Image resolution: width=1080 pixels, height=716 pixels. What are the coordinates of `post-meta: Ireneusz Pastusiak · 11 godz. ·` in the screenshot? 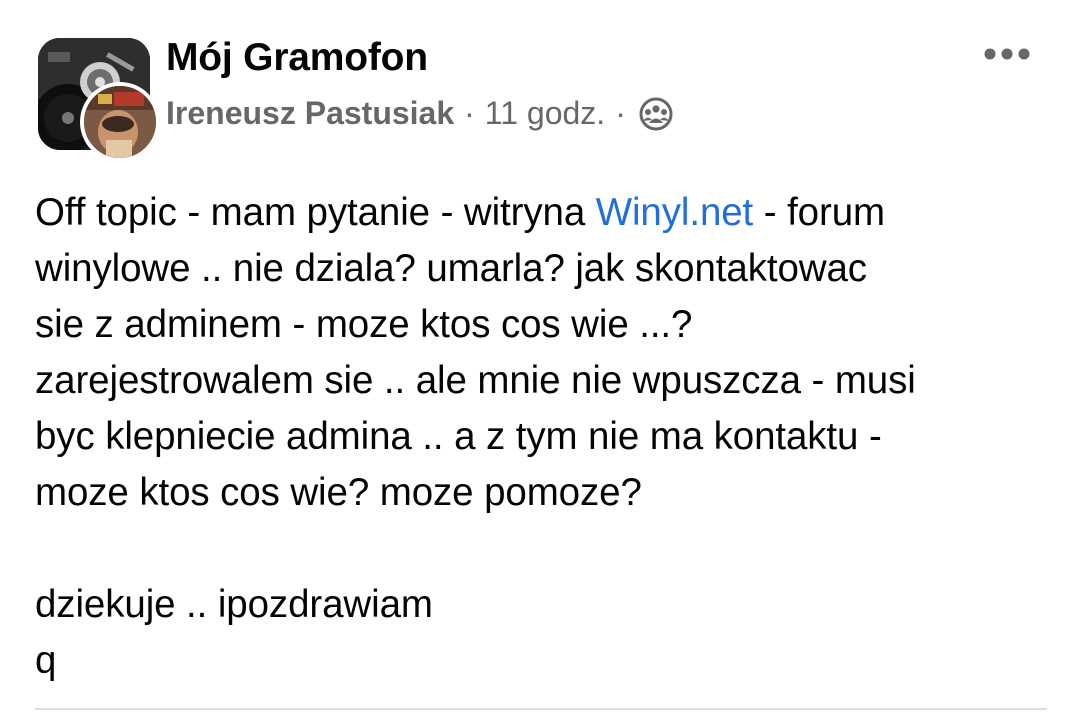 It's located at (420, 113).